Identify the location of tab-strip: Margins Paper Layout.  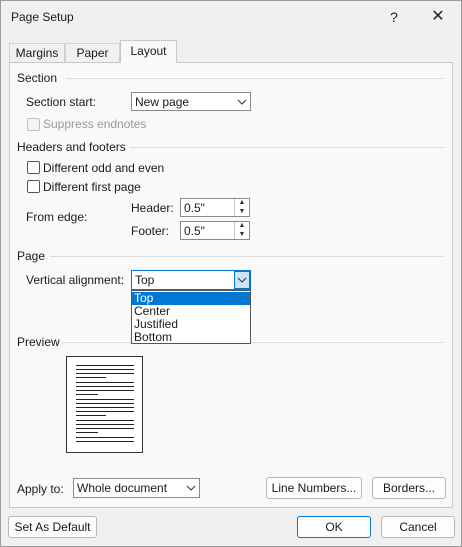
(231, 51).